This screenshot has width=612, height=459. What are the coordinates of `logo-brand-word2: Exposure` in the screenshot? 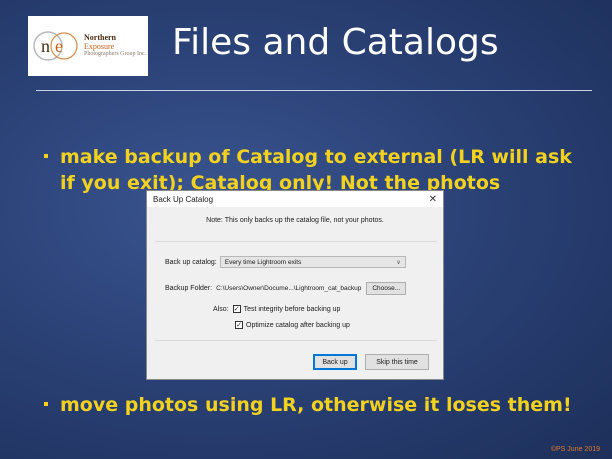 It's located at (99, 46).